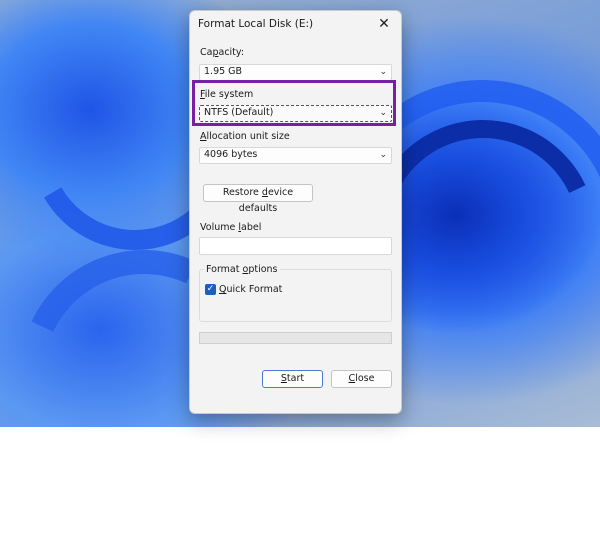  Describe the element at coordinates (295, 338) in the screenshot. I see `format-progress-bar` at that location.